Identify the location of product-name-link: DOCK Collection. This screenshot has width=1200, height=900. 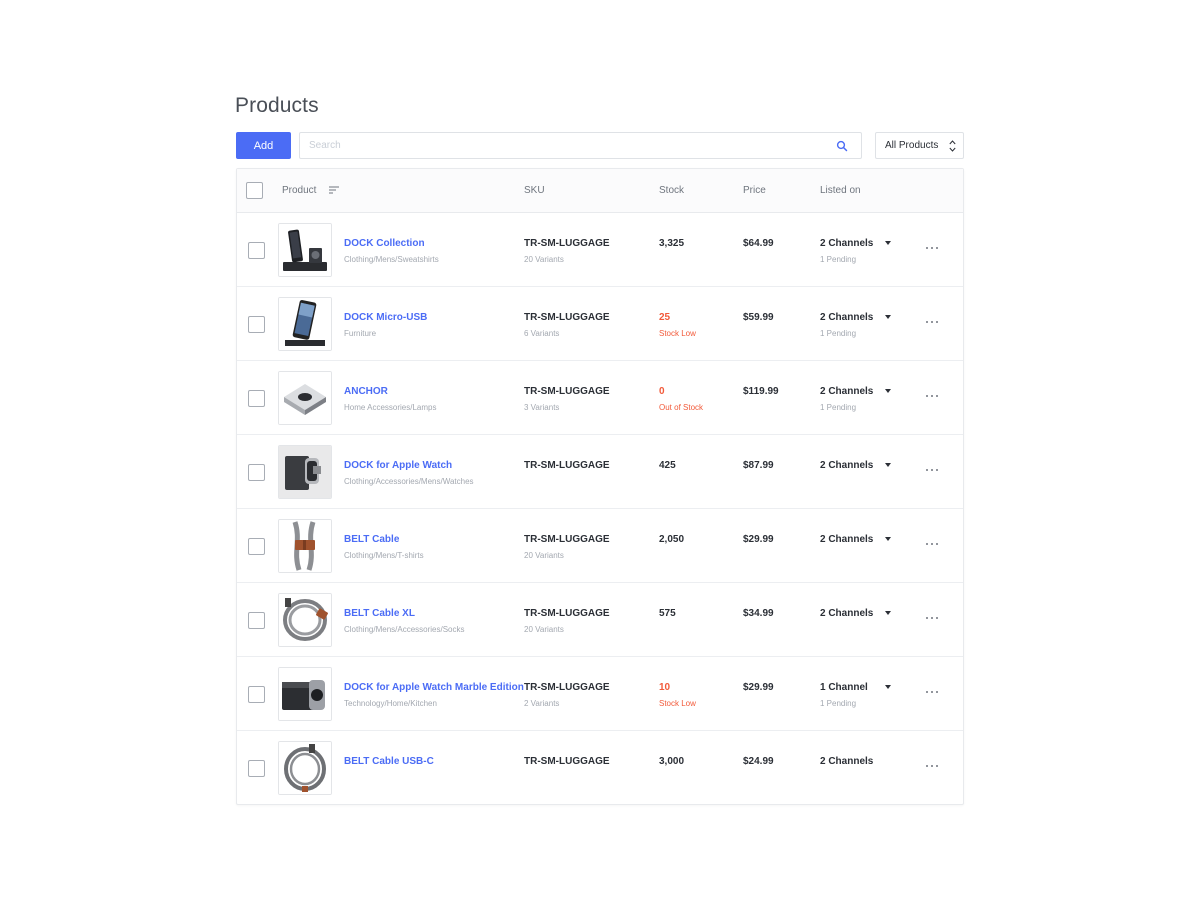
(384, 243).